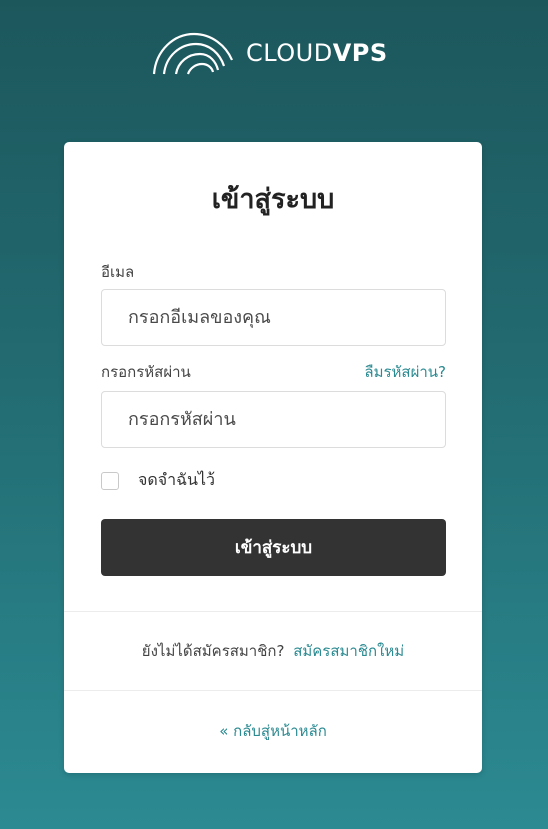 The image size is (548, 829). What do you see at coordinates (273, 547) in the screenshot?
I see `login-button: เข้าสู่ระบบ` at bounding box center [273, 547].